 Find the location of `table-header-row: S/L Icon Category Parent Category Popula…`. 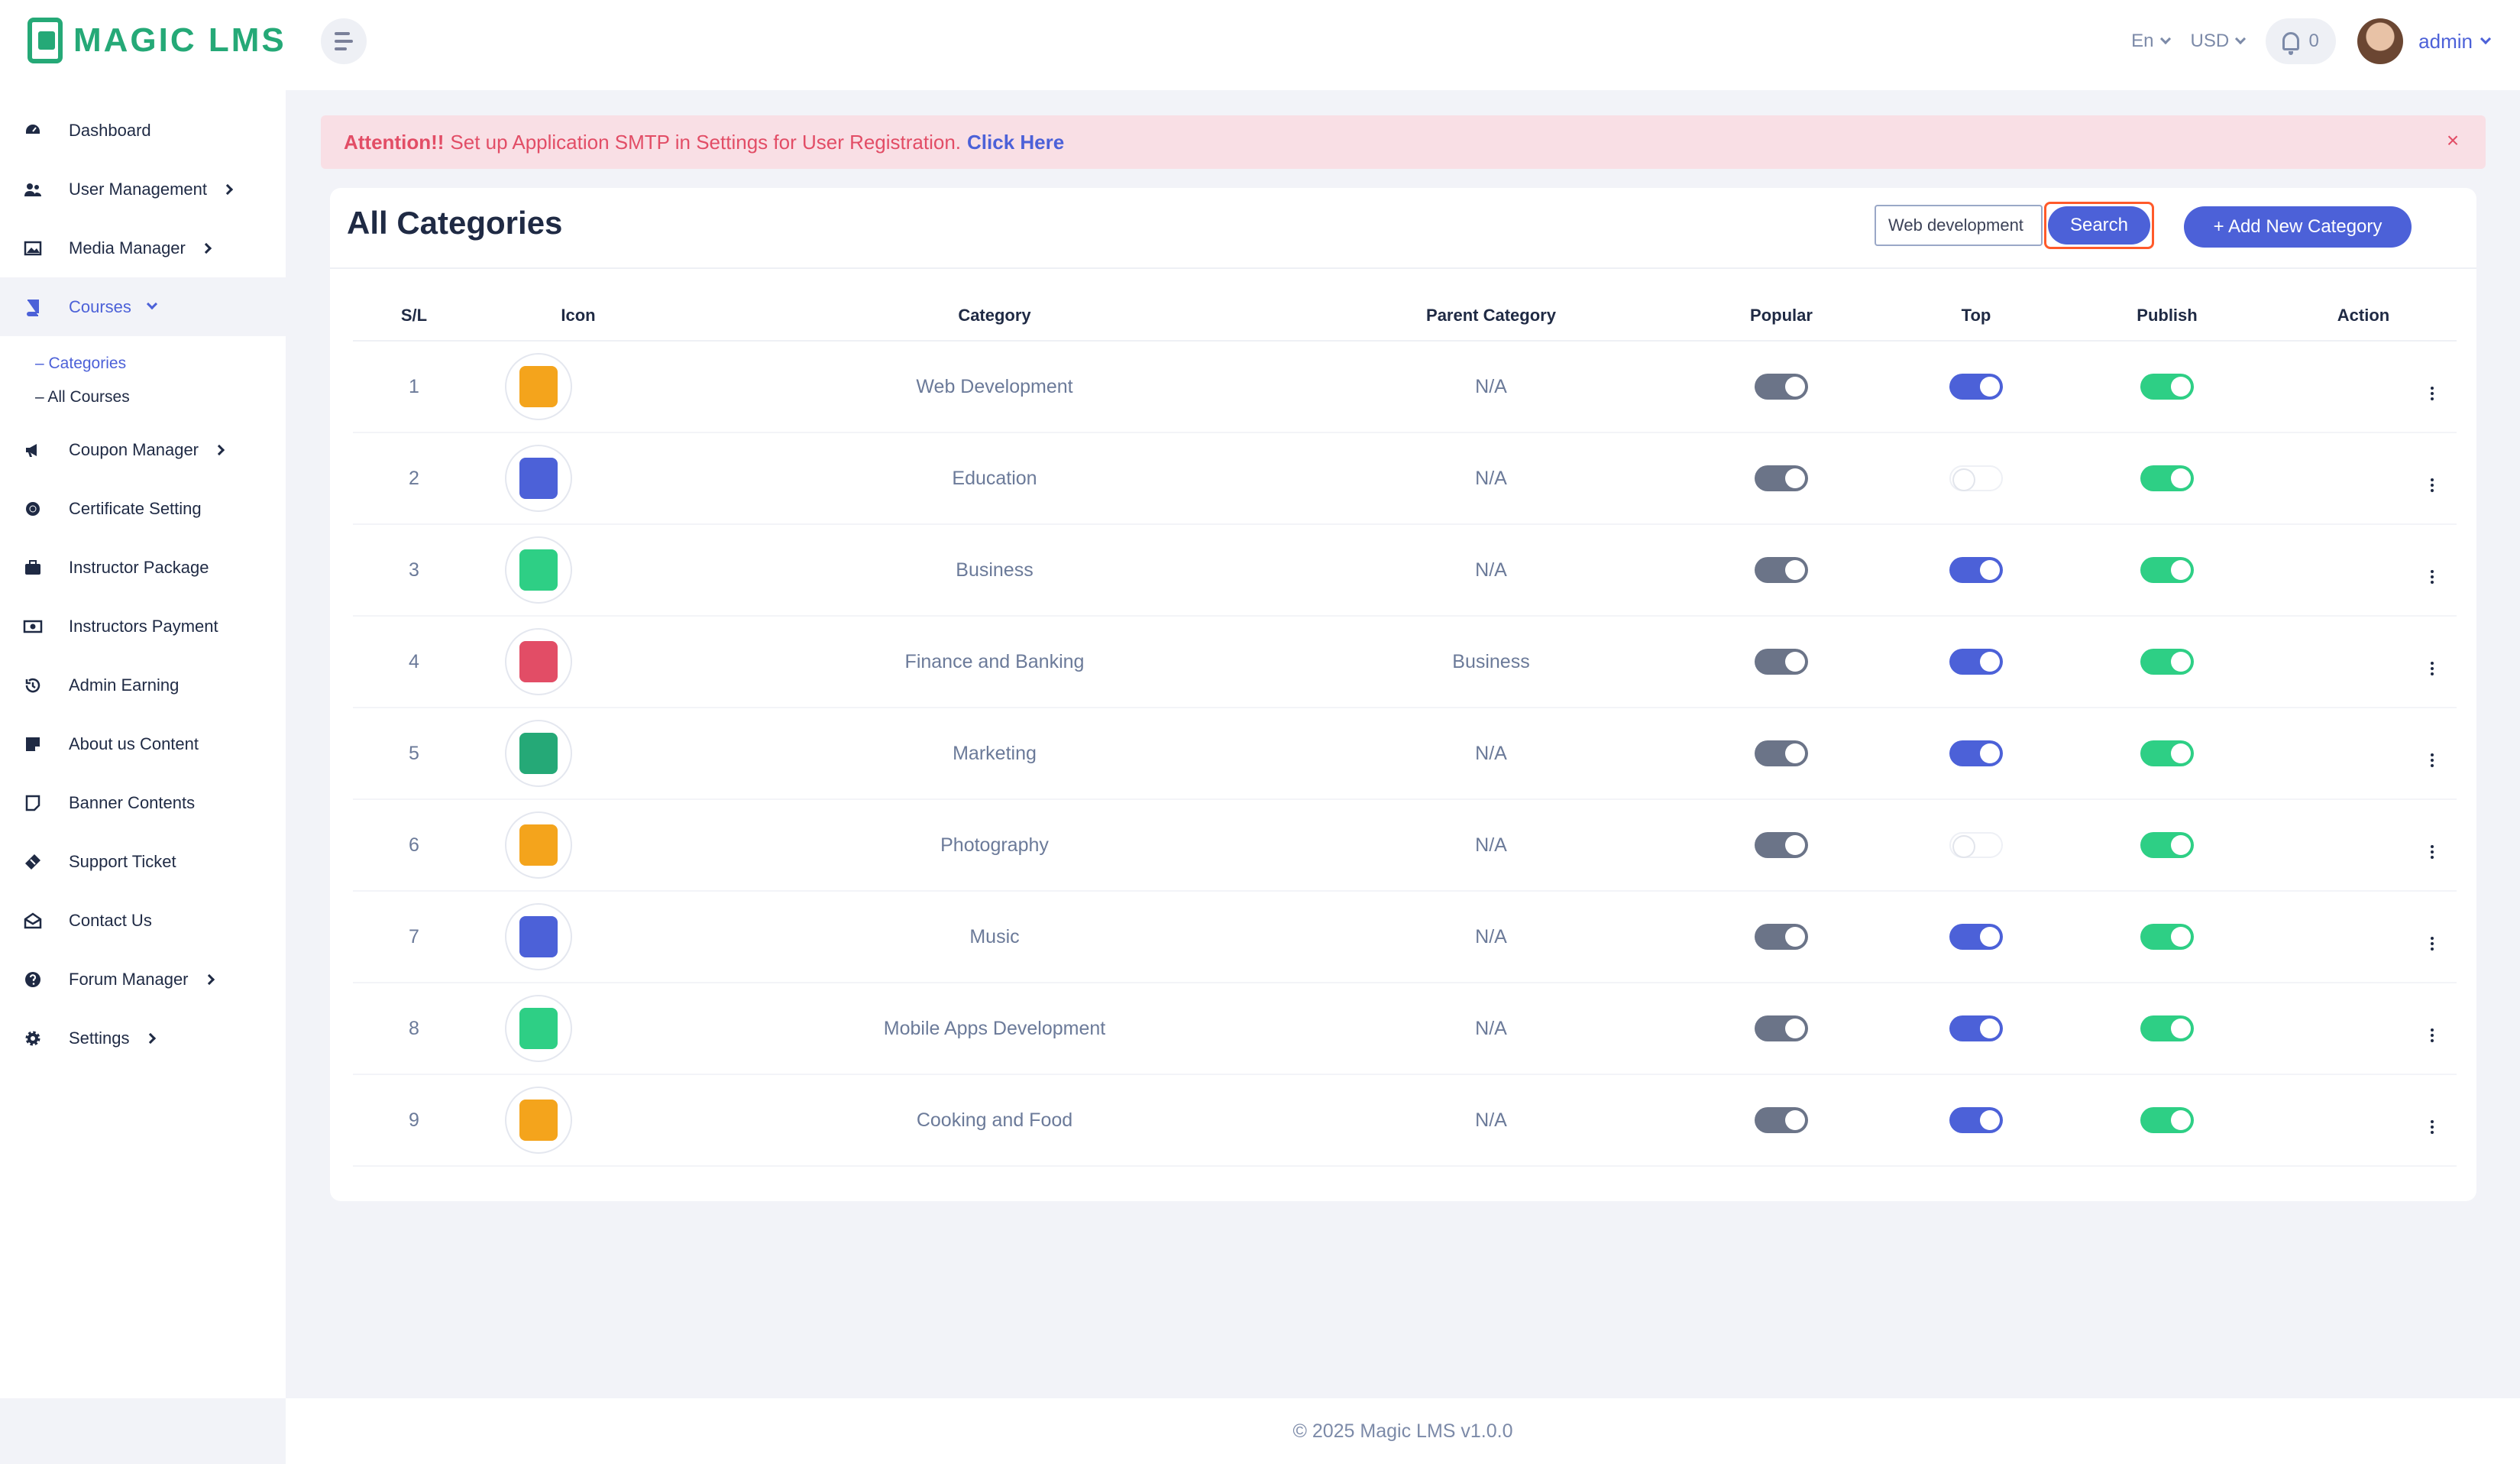

table-header-row: S/L Icon Category Parent Category Popula… is located at coordinates (1405, 316).